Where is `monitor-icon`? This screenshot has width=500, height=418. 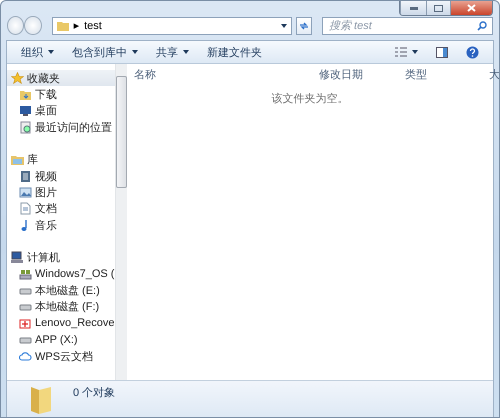 monitor-icon is located at coordinates (25, 111).